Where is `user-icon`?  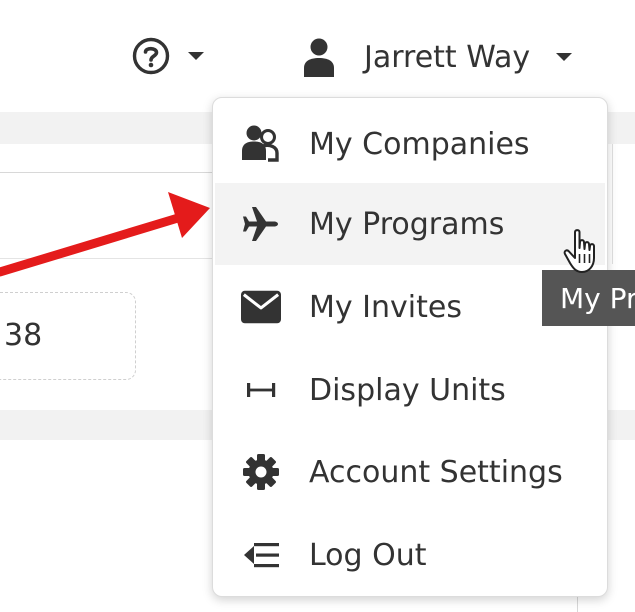 user-icon is located at coordinates (319, 57).